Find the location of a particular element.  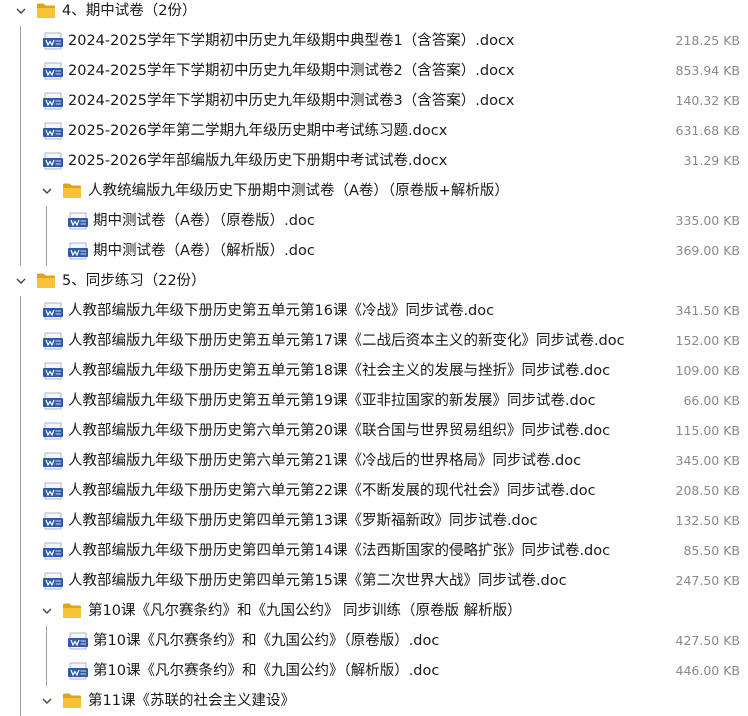

tree-folder-row: 第11课《苏联的社会主义建设》 is located at coordinates (374, 701).